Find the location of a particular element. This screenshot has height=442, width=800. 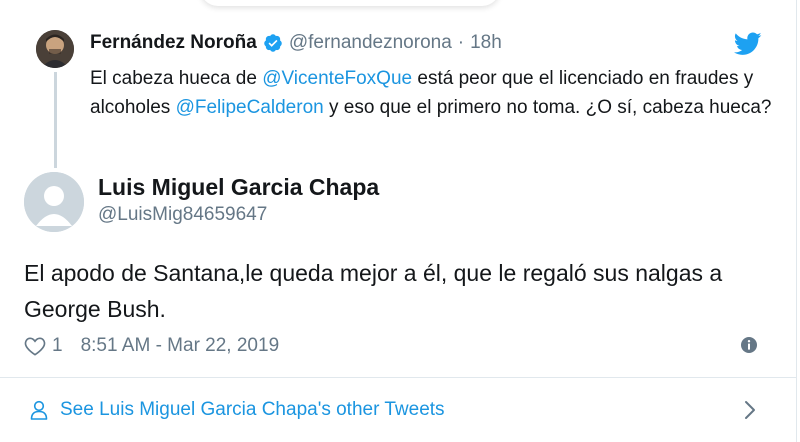

person-icon is located at coordinates (39, 410).